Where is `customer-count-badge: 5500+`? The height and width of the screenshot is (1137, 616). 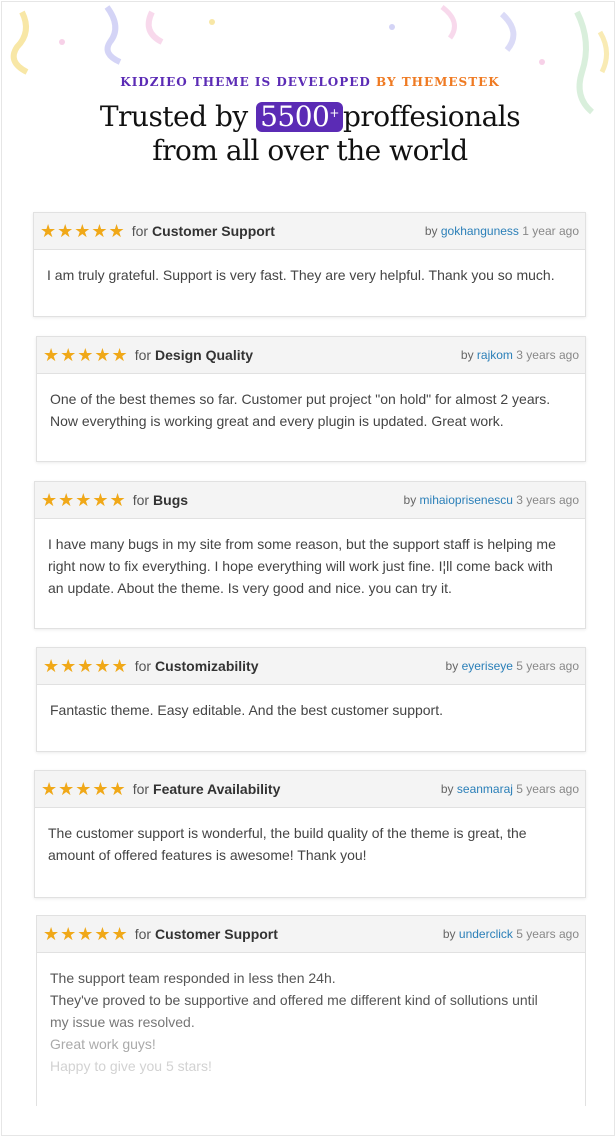
customer-count-badge: 5500+ is located at coordinates (299, 117).